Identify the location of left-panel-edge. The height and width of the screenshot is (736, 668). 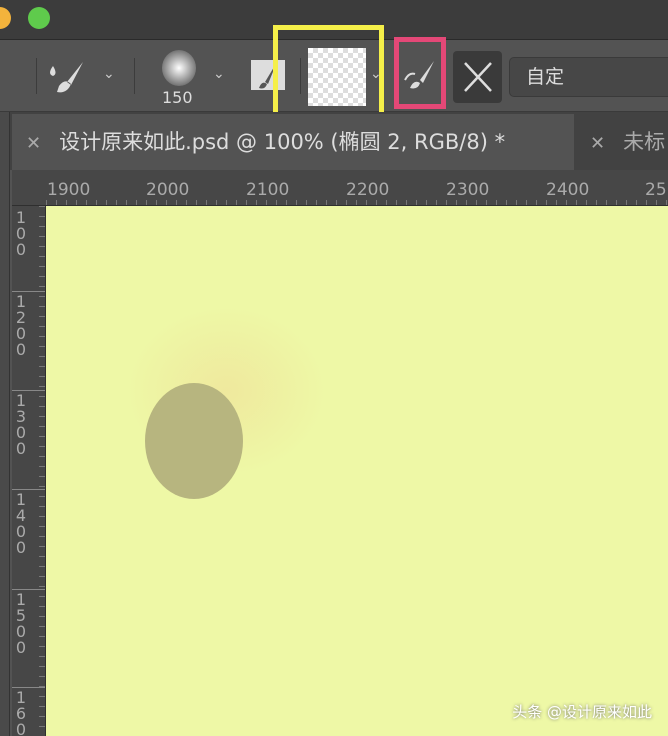
(5, 424).